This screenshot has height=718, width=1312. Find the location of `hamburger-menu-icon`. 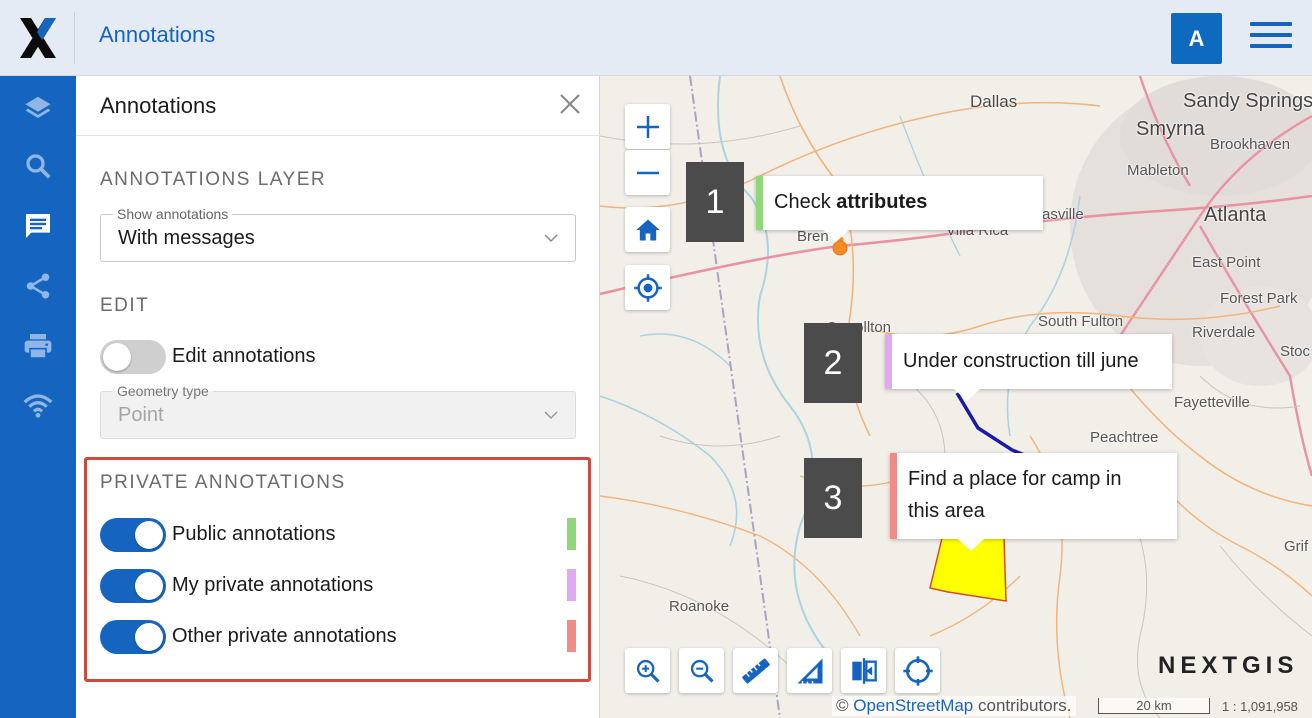

hamburger-menu-icon is located at coordinates (1271, 38).